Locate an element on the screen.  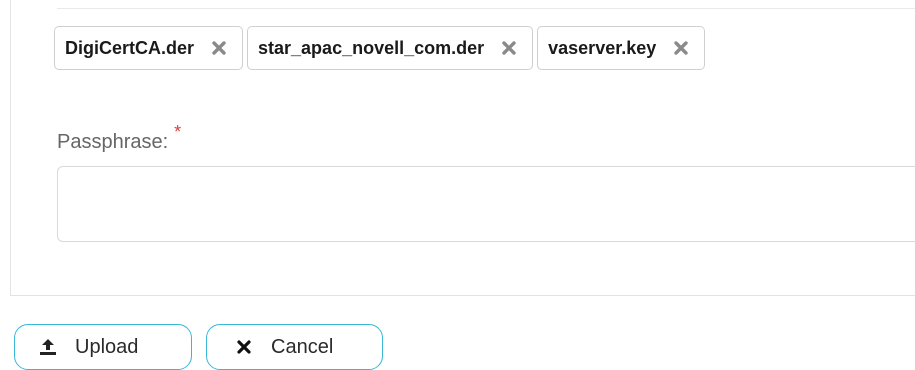
file-chip: star_apac_novell_com.der is located at coordinates (390, 48).